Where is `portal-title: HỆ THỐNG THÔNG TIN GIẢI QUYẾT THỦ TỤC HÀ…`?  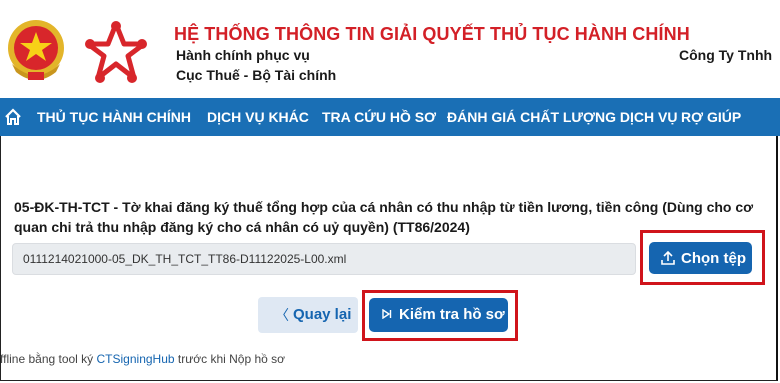 portal-title: HỆ THỐNG THÔNG TIN GIẢI QUYẾT THỦ TỤC HÀ… is located at coordinates (432, 34).